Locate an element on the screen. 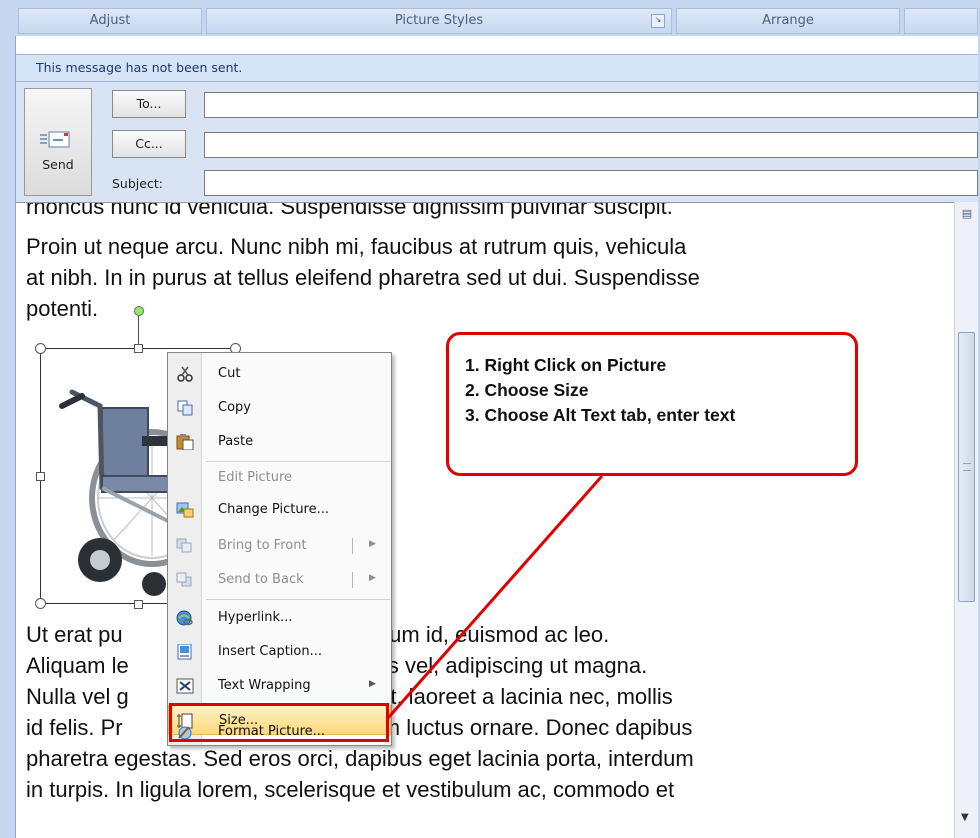  rotation-handle-stem is located at coordinates (138, 330).